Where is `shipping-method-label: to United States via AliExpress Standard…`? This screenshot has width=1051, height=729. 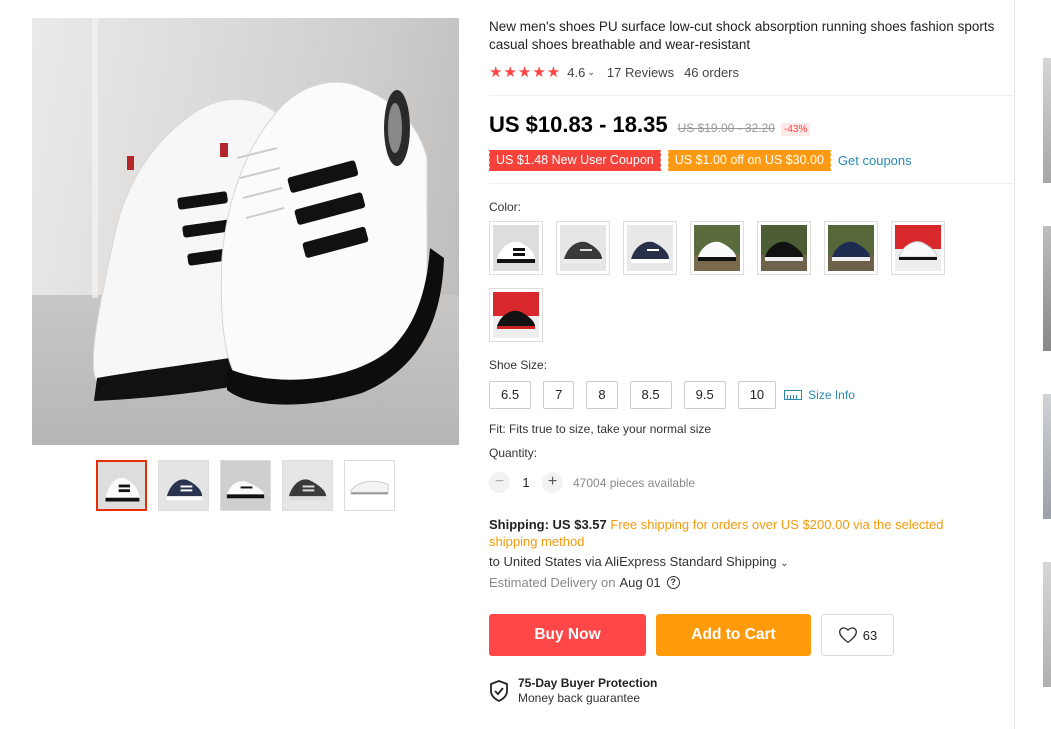
shipping-method-label: to United States via AliExpress Standard… is located at coordinates (633, 561).